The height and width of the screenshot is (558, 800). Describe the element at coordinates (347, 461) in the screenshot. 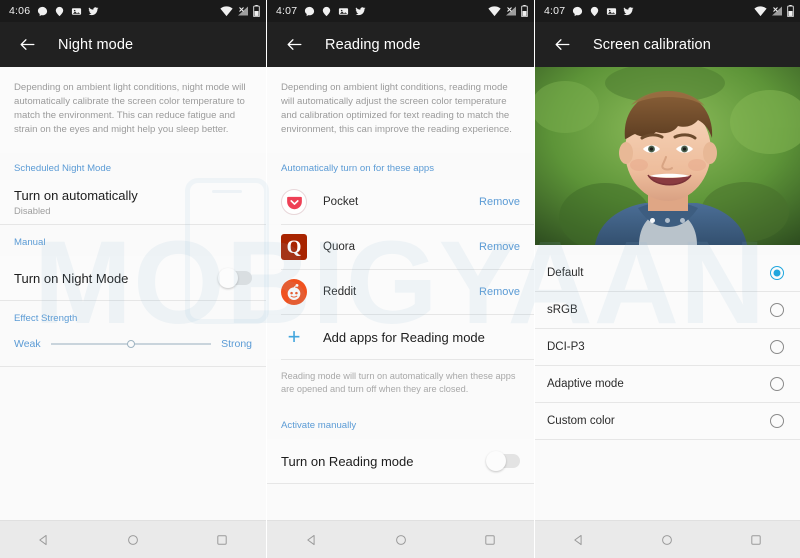

I see `row-turn-on-reading-mode-title: Turn on Reading mode` at that location.